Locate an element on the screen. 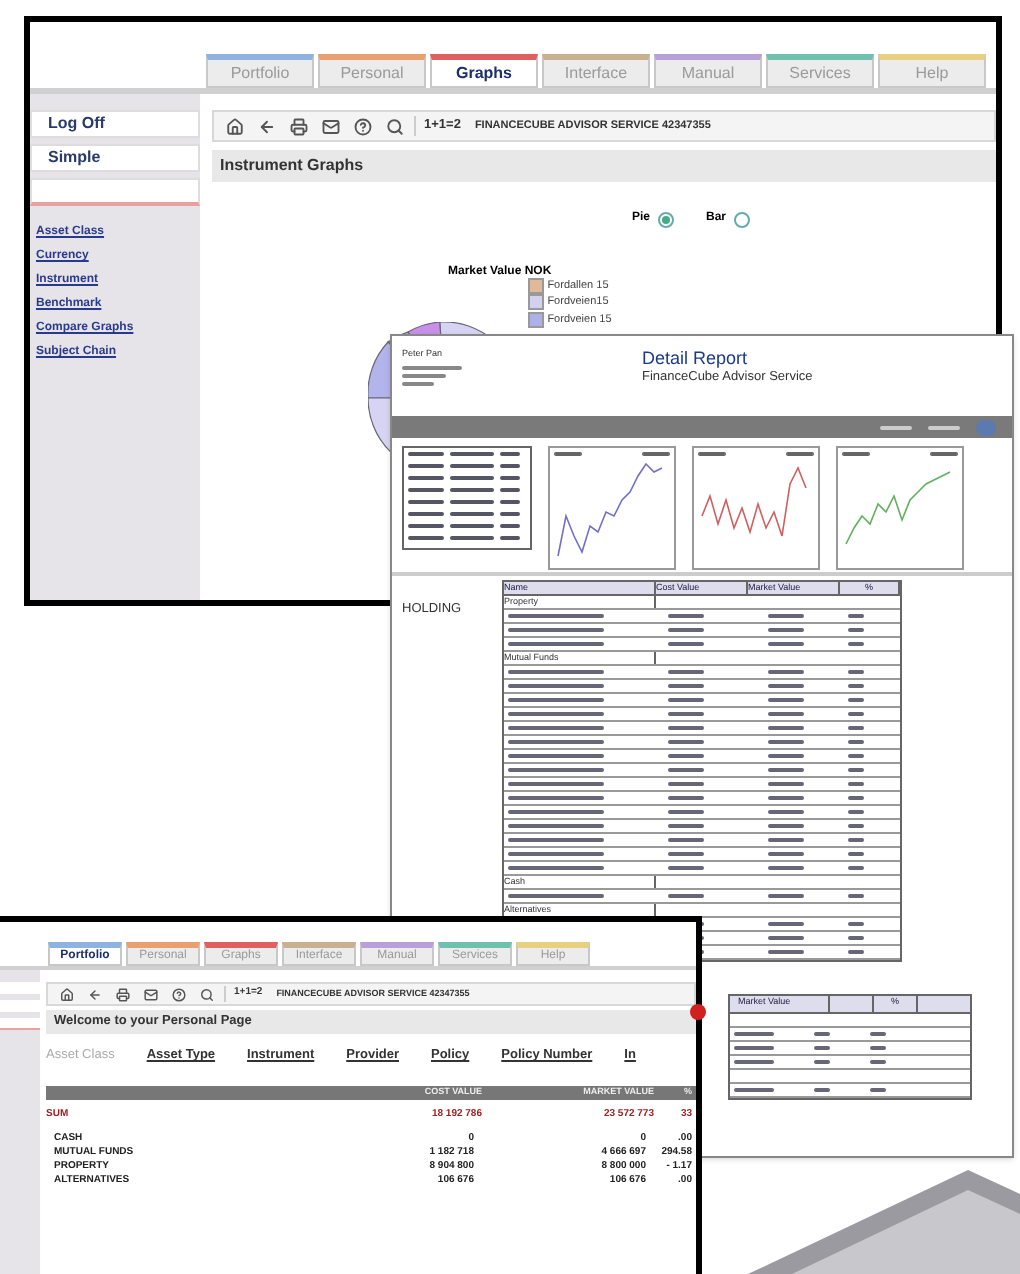  page-title: Instrument Graphs is located at coordinates (604, 166).